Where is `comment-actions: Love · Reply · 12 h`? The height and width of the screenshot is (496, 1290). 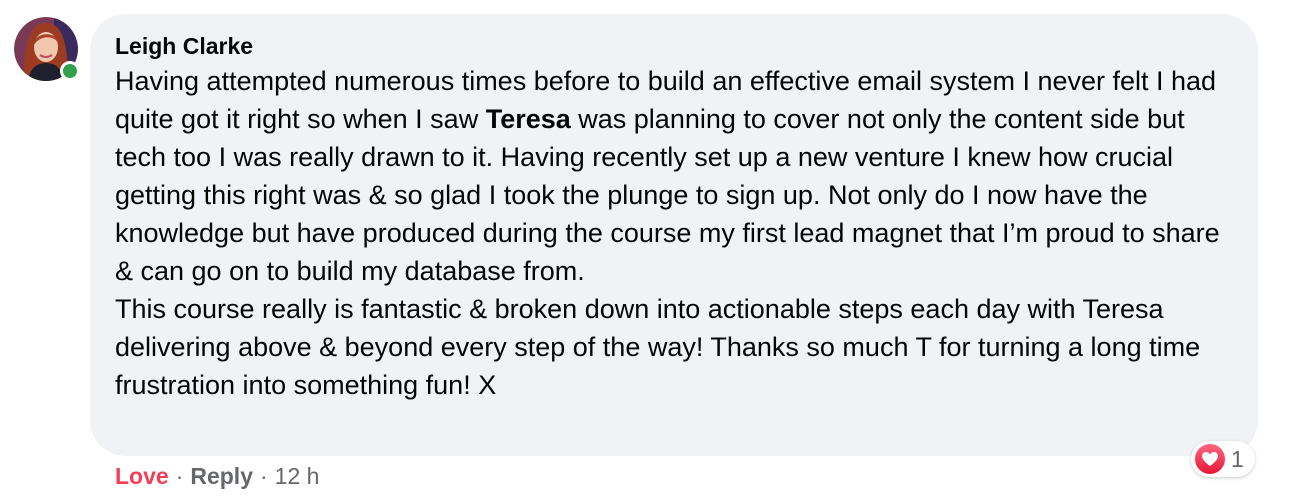 comment-actions: Love · Reply · 12 h is located at coordinates (217, 476).